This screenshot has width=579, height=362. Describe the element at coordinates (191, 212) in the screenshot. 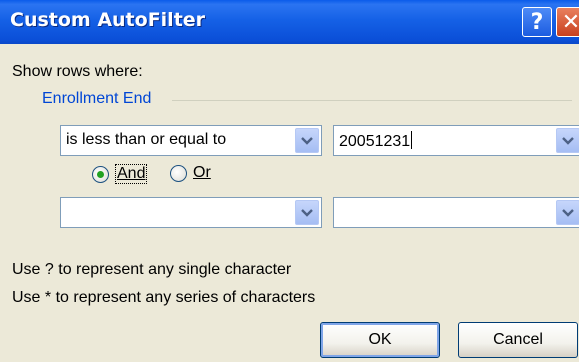

I see `operator2-select` at that location.